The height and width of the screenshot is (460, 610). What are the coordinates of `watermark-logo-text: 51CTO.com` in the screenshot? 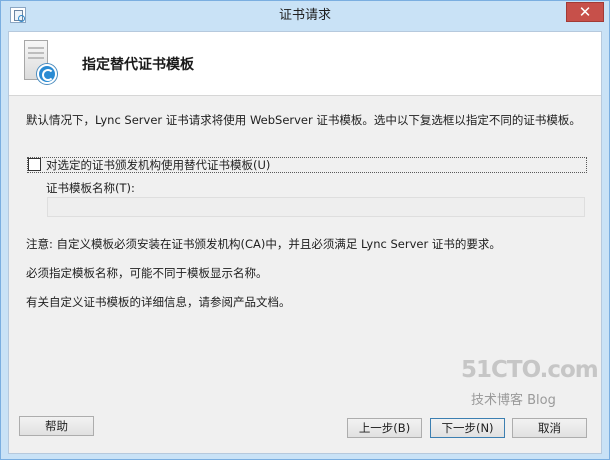 It's located at (530, 370).